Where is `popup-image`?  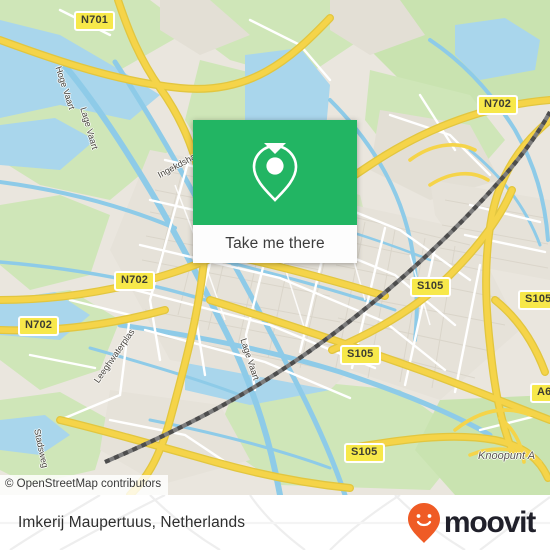 popup-image is located at coordinates (275, 172).